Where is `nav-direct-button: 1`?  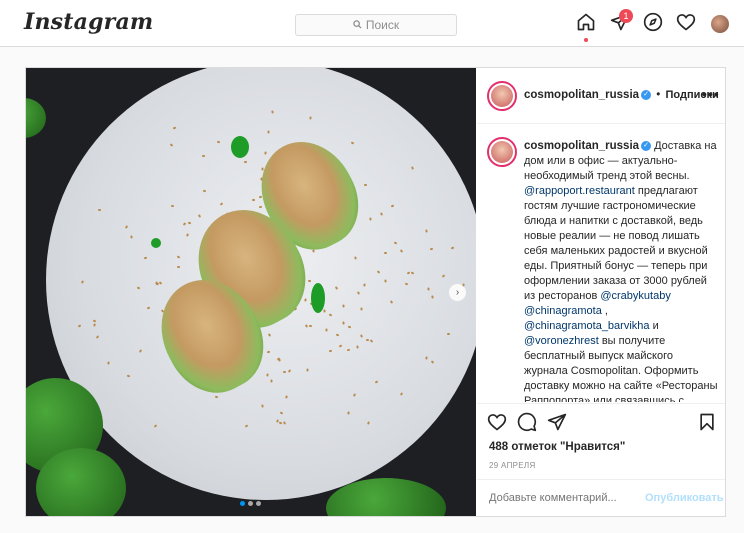
nav-direct-button: 1 is located at coordinates (621, 22).